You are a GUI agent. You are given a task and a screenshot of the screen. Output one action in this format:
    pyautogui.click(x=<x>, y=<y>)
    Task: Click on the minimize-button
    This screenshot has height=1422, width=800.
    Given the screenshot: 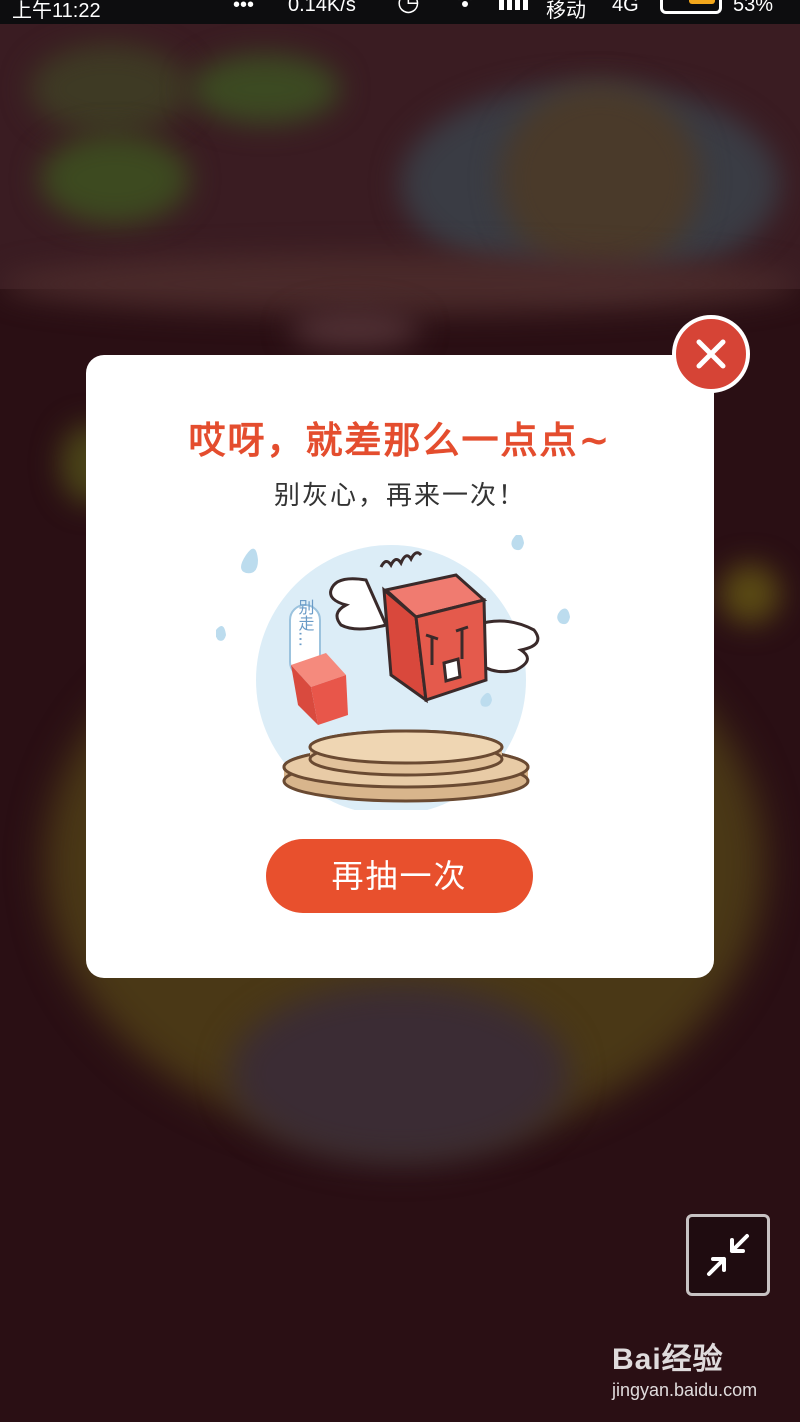 What is the action you would take?
    pyautogui.click(x=728, y=1255)
    